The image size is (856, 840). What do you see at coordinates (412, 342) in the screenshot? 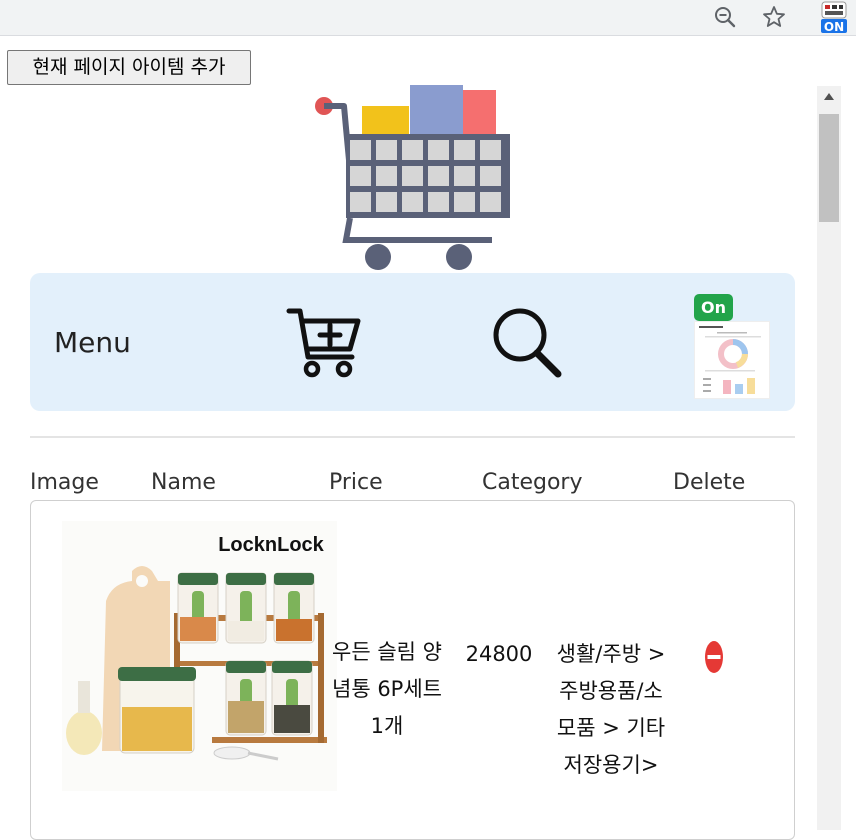
I see `menu-bar: Menu On` at bounding box center [412, 342].